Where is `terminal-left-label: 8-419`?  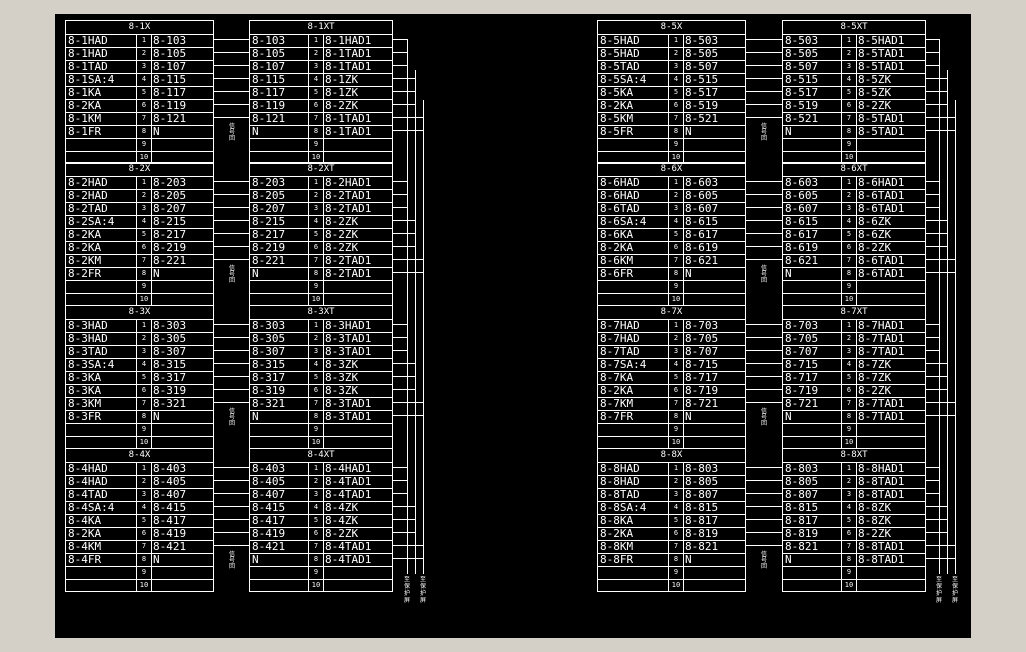
terminal-left-label: 8-419 is located at coordinates (269, 533).